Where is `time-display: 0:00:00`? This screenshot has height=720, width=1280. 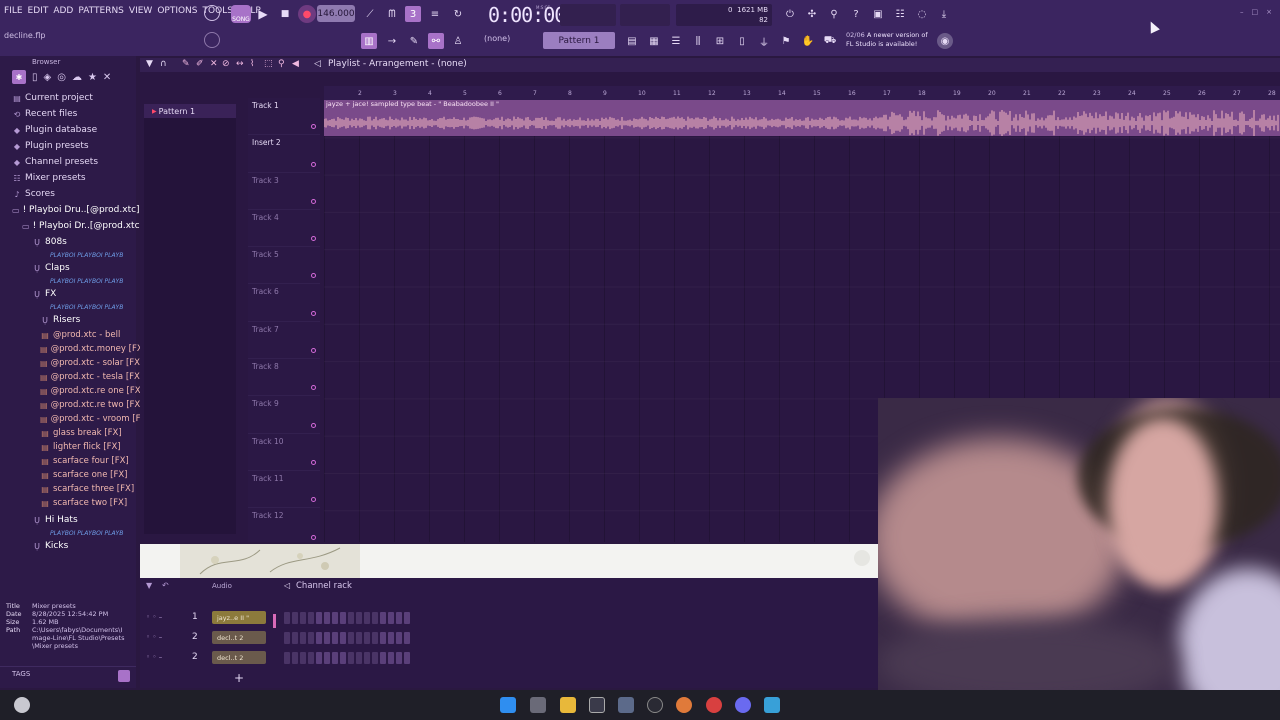 time-display: 0:00:00 is located at coordinates (527, 15).